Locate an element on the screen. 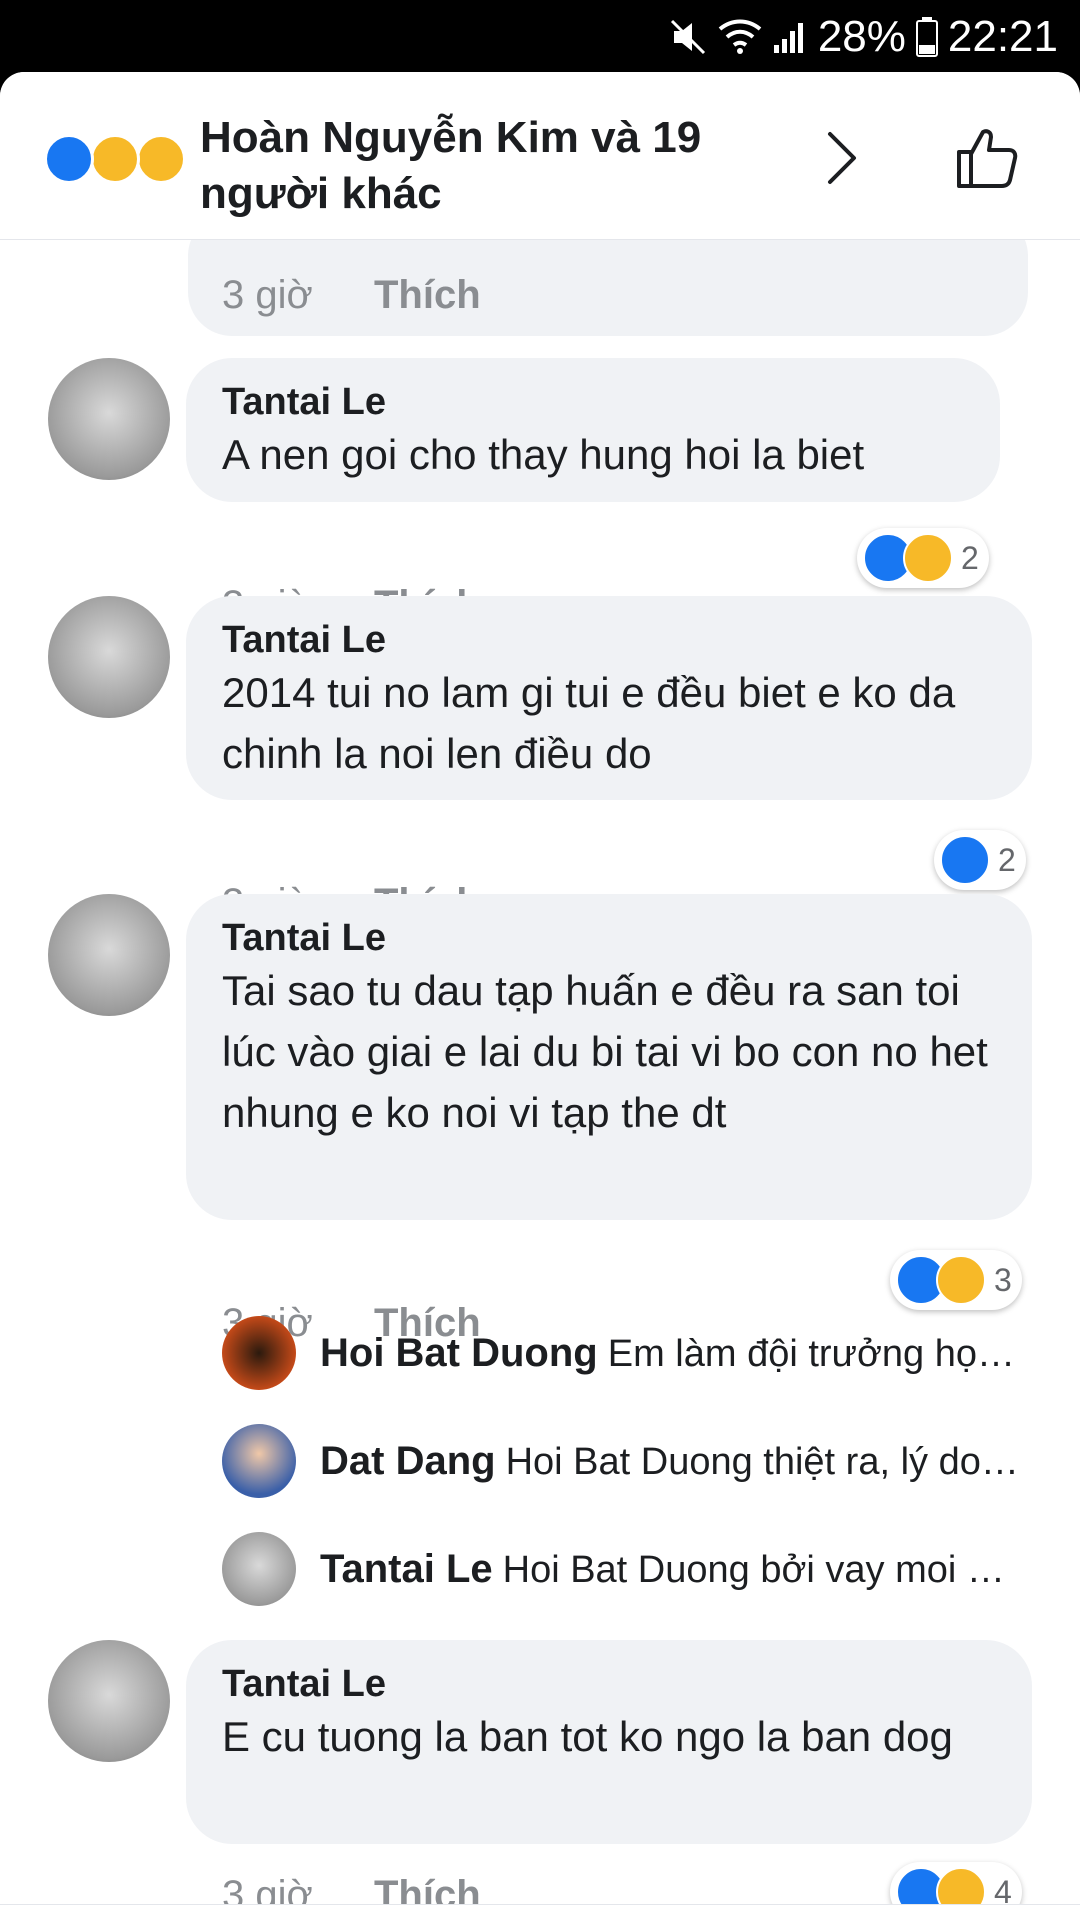 Image resolution: width=1080 pixels, height=1920 pixels. reactions-header: Hoàn Nguyễn Kim và 19 người khác is located at coordinates (540, 156).